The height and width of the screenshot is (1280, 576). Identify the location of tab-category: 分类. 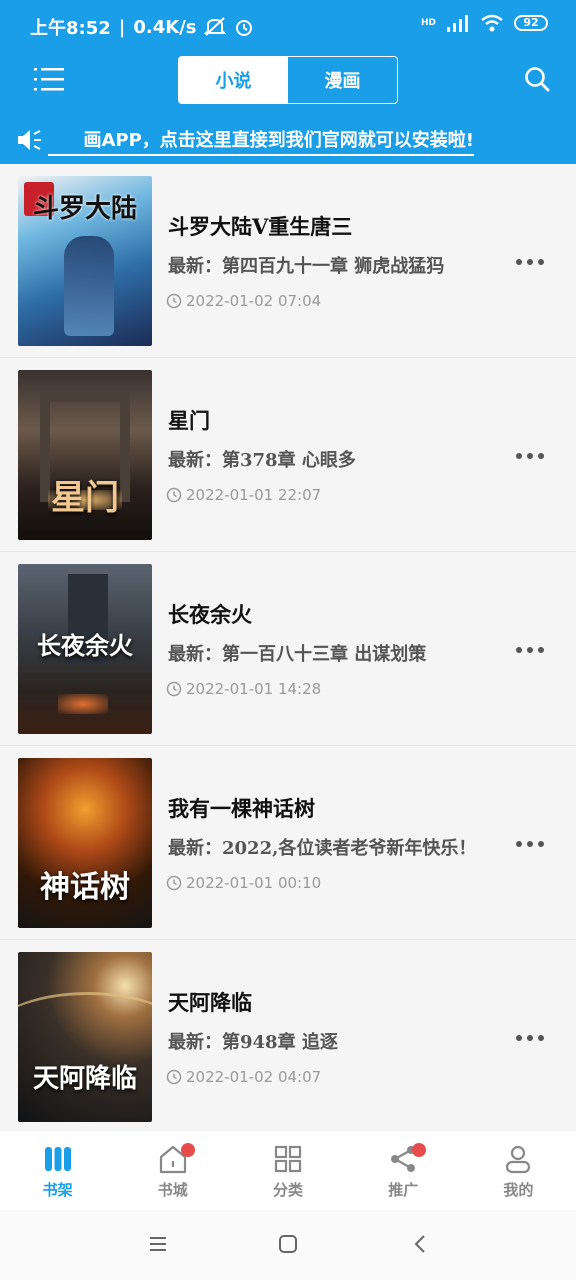
(287, 1170).